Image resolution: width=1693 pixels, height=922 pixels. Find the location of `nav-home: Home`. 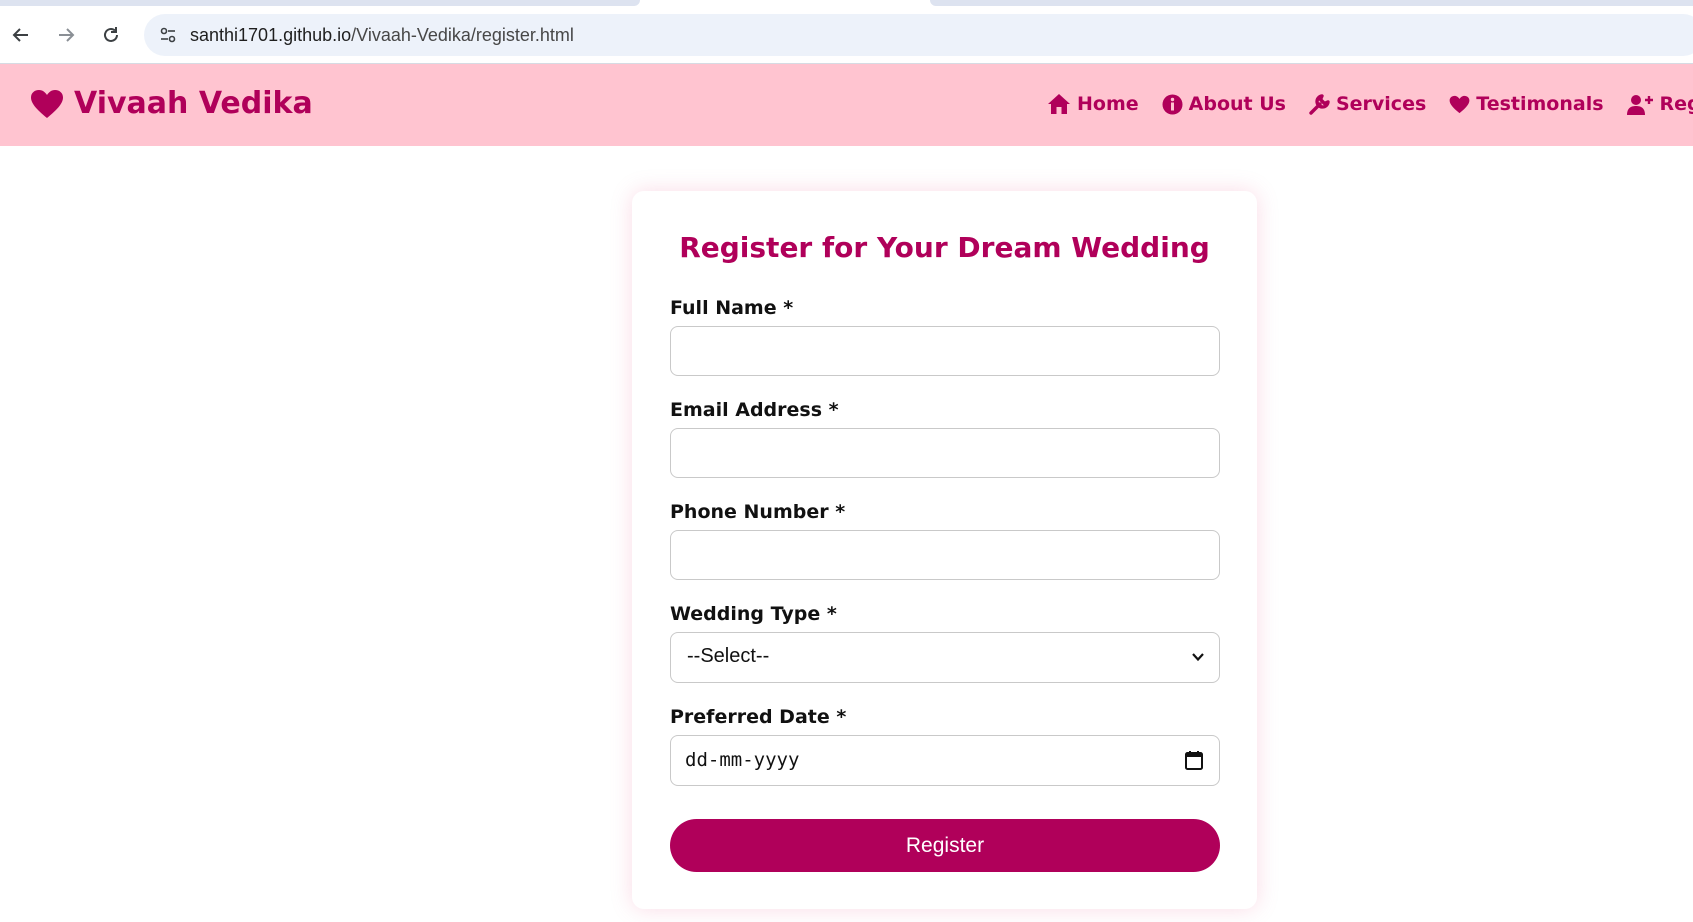

nav-home: Home is located at coordinates (1093, 104).